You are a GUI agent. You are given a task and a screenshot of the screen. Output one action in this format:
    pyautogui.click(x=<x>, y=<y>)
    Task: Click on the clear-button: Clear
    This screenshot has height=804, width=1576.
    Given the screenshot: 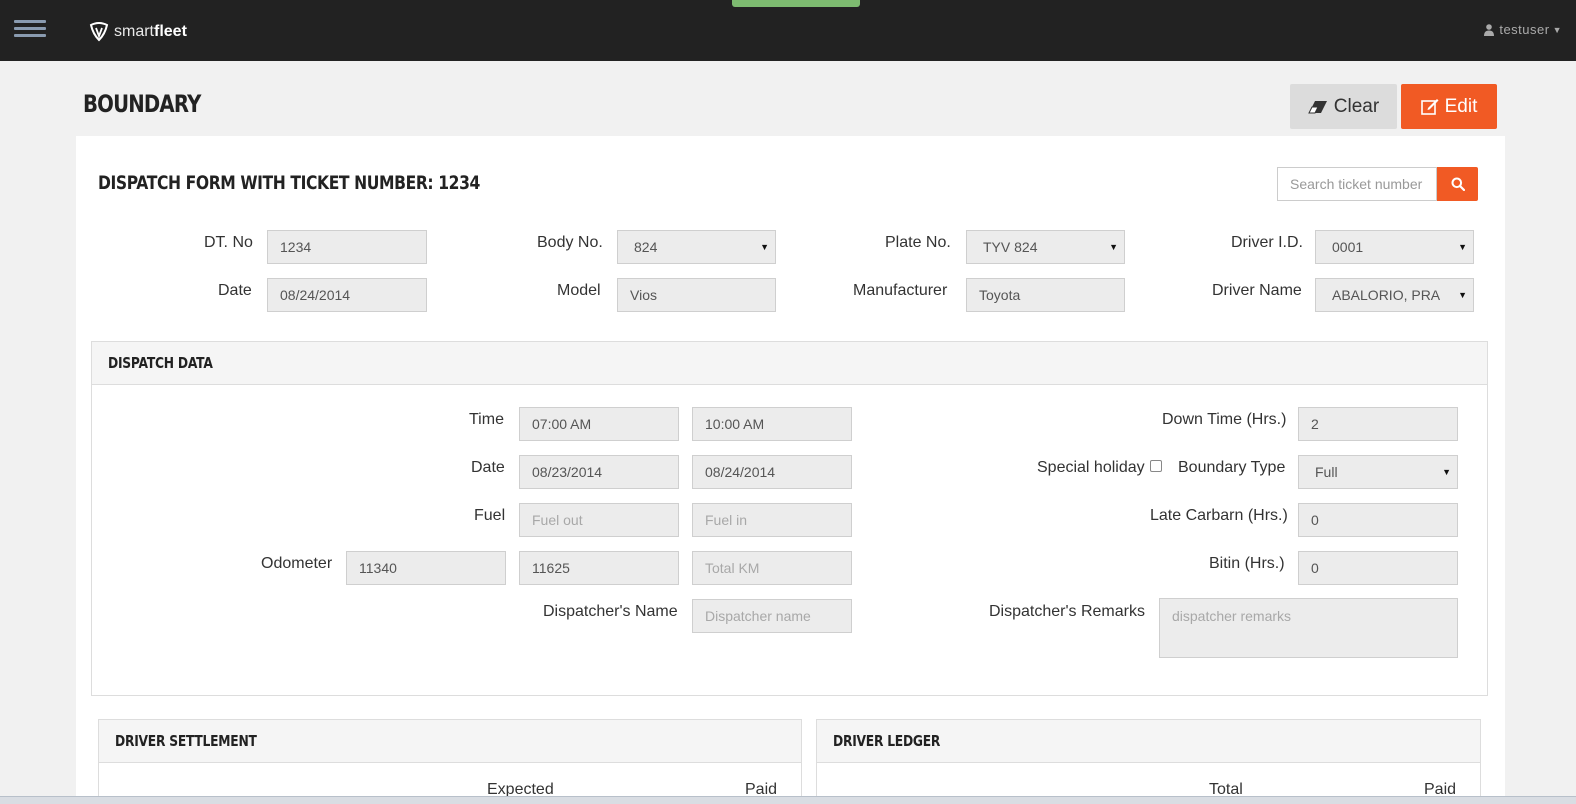 What is the action you would take?
    pyautogui.click(x=1343, y=106)
    